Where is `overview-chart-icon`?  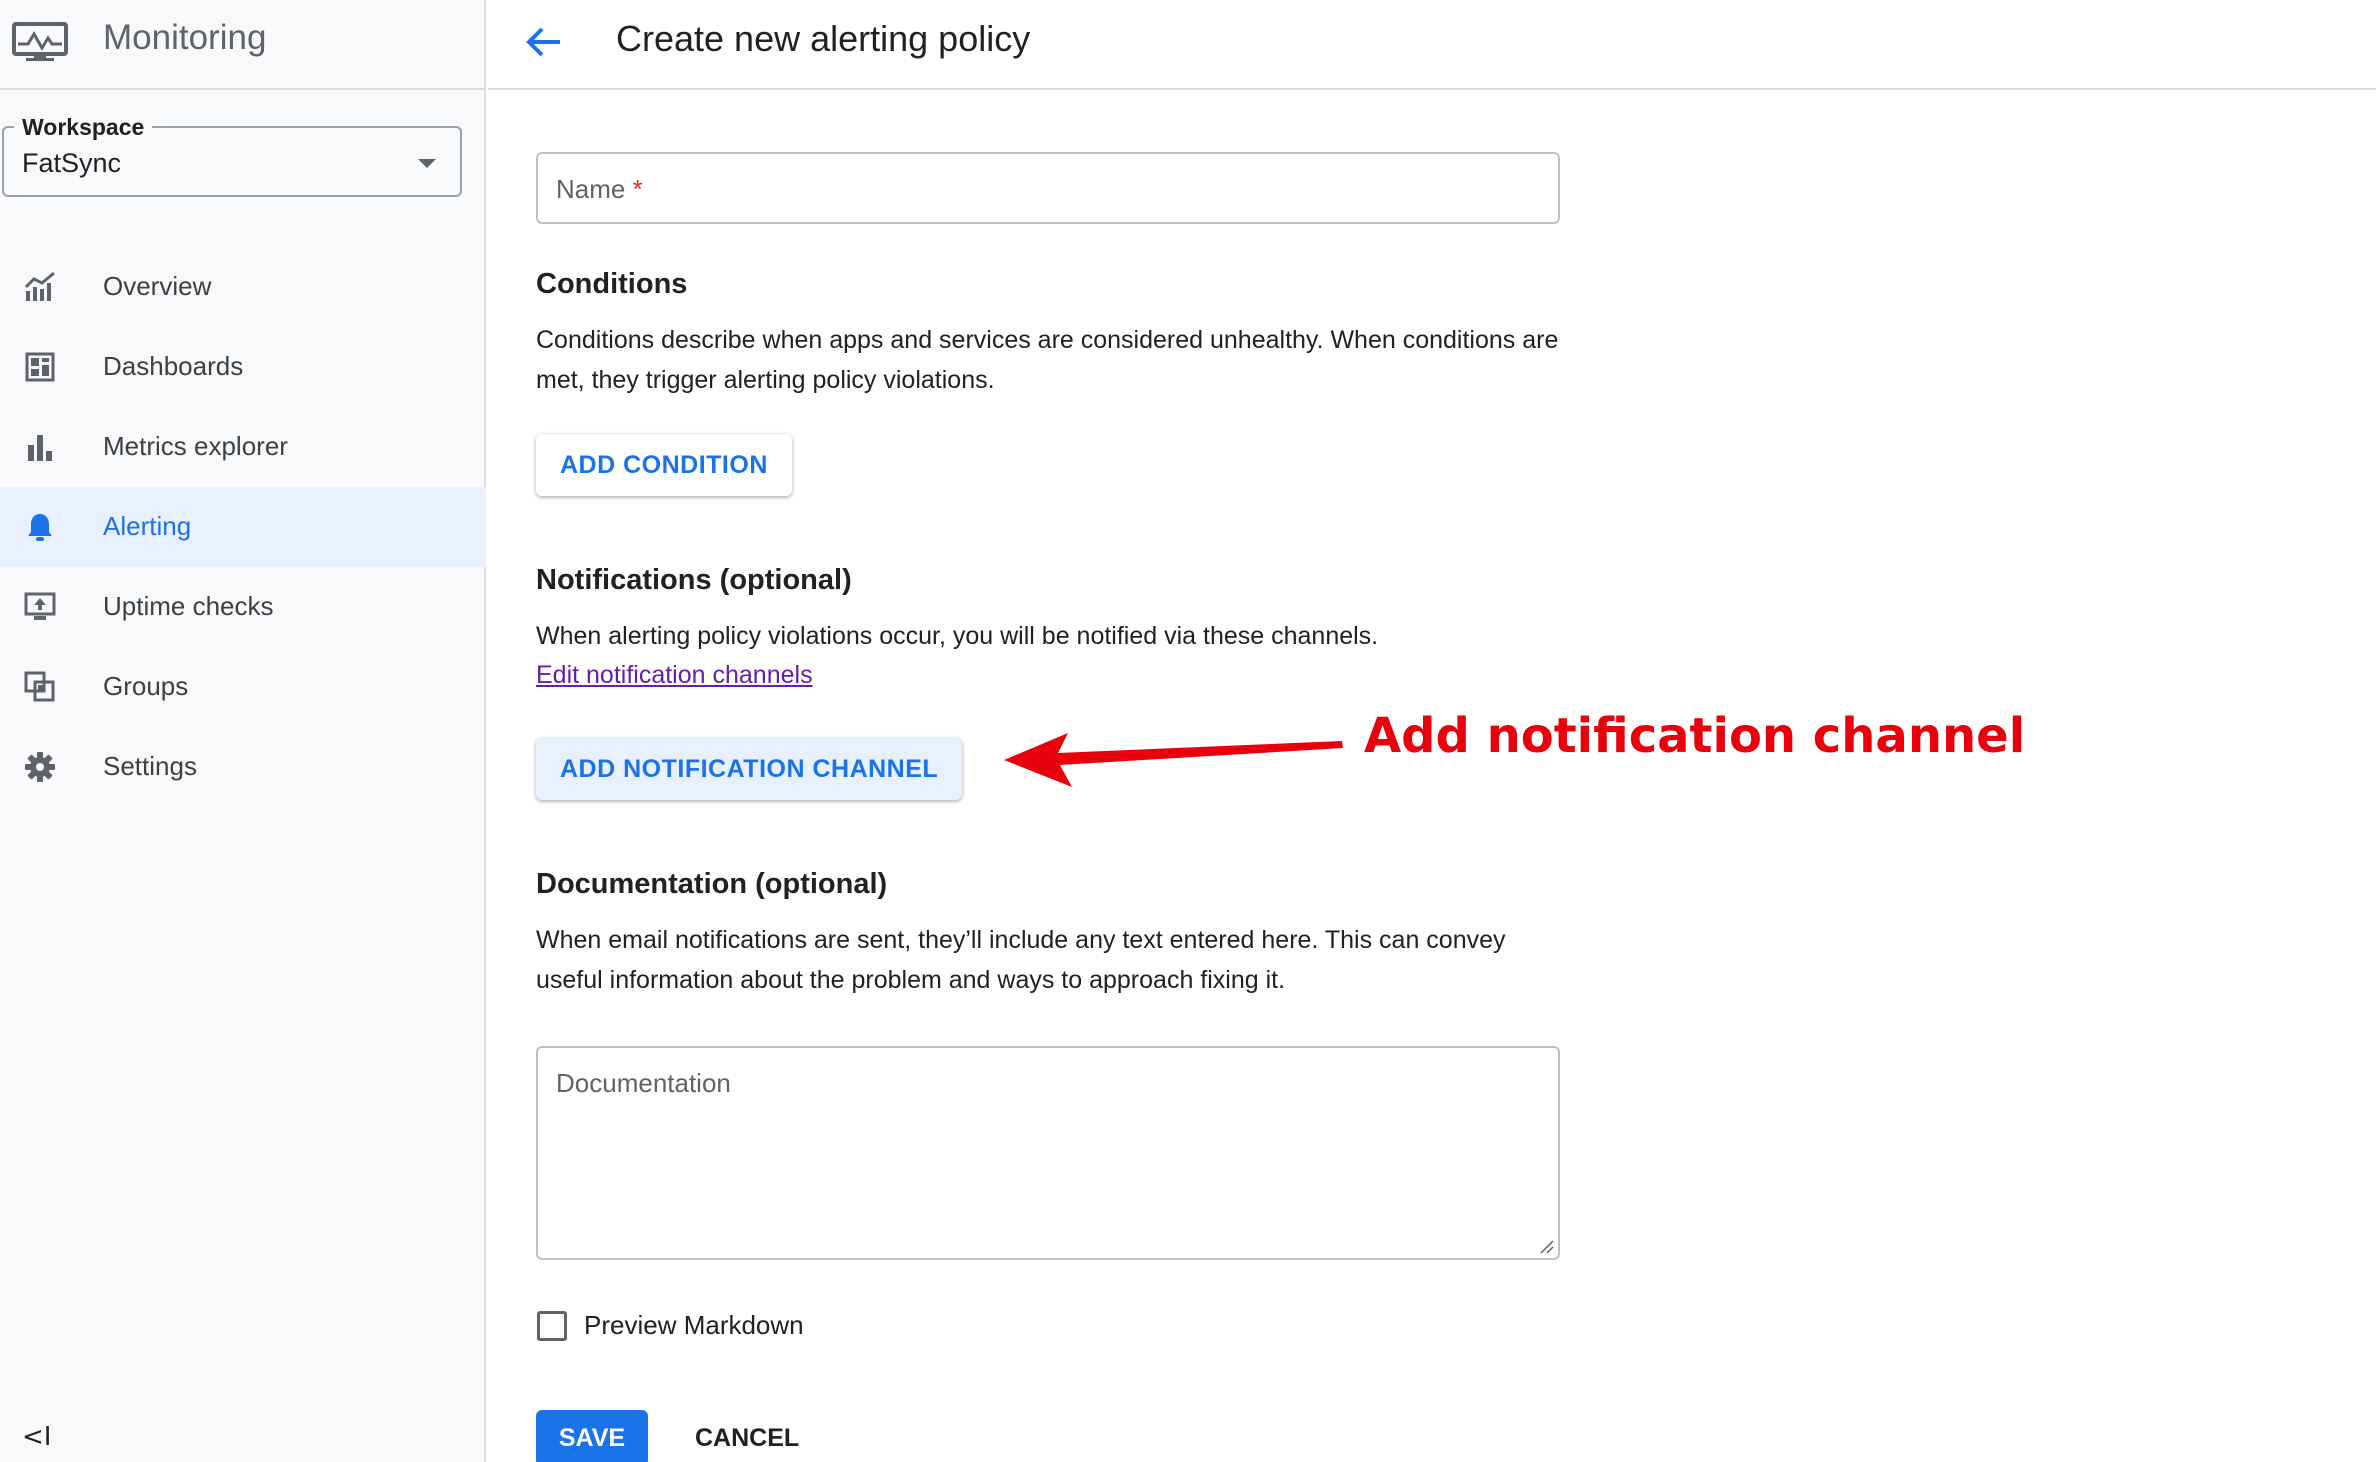
overview-chart-icon is located at coordinates (39, 286).